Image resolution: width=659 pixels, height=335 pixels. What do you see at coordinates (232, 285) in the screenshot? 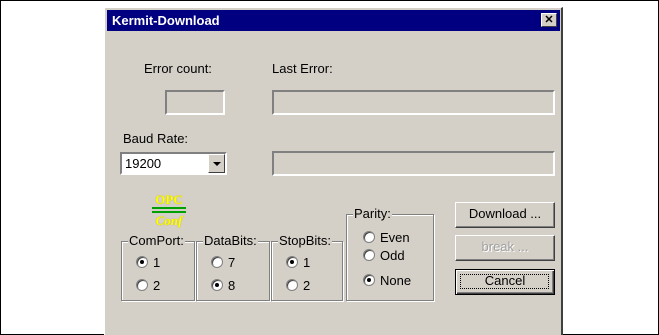
I see `databits-option-label: 8` at bounding box center [232, 285].